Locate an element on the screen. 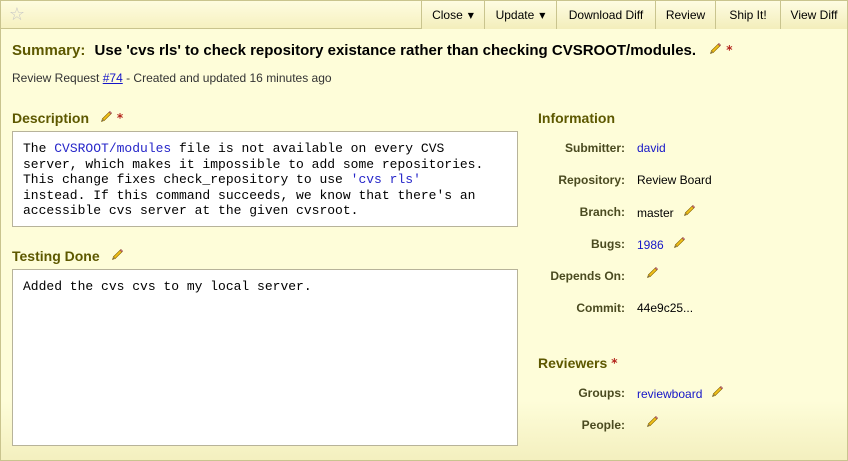 This screenshot has width=848, height=461. testing-done-heading: Testing Done is located at coordinates (68, 256).